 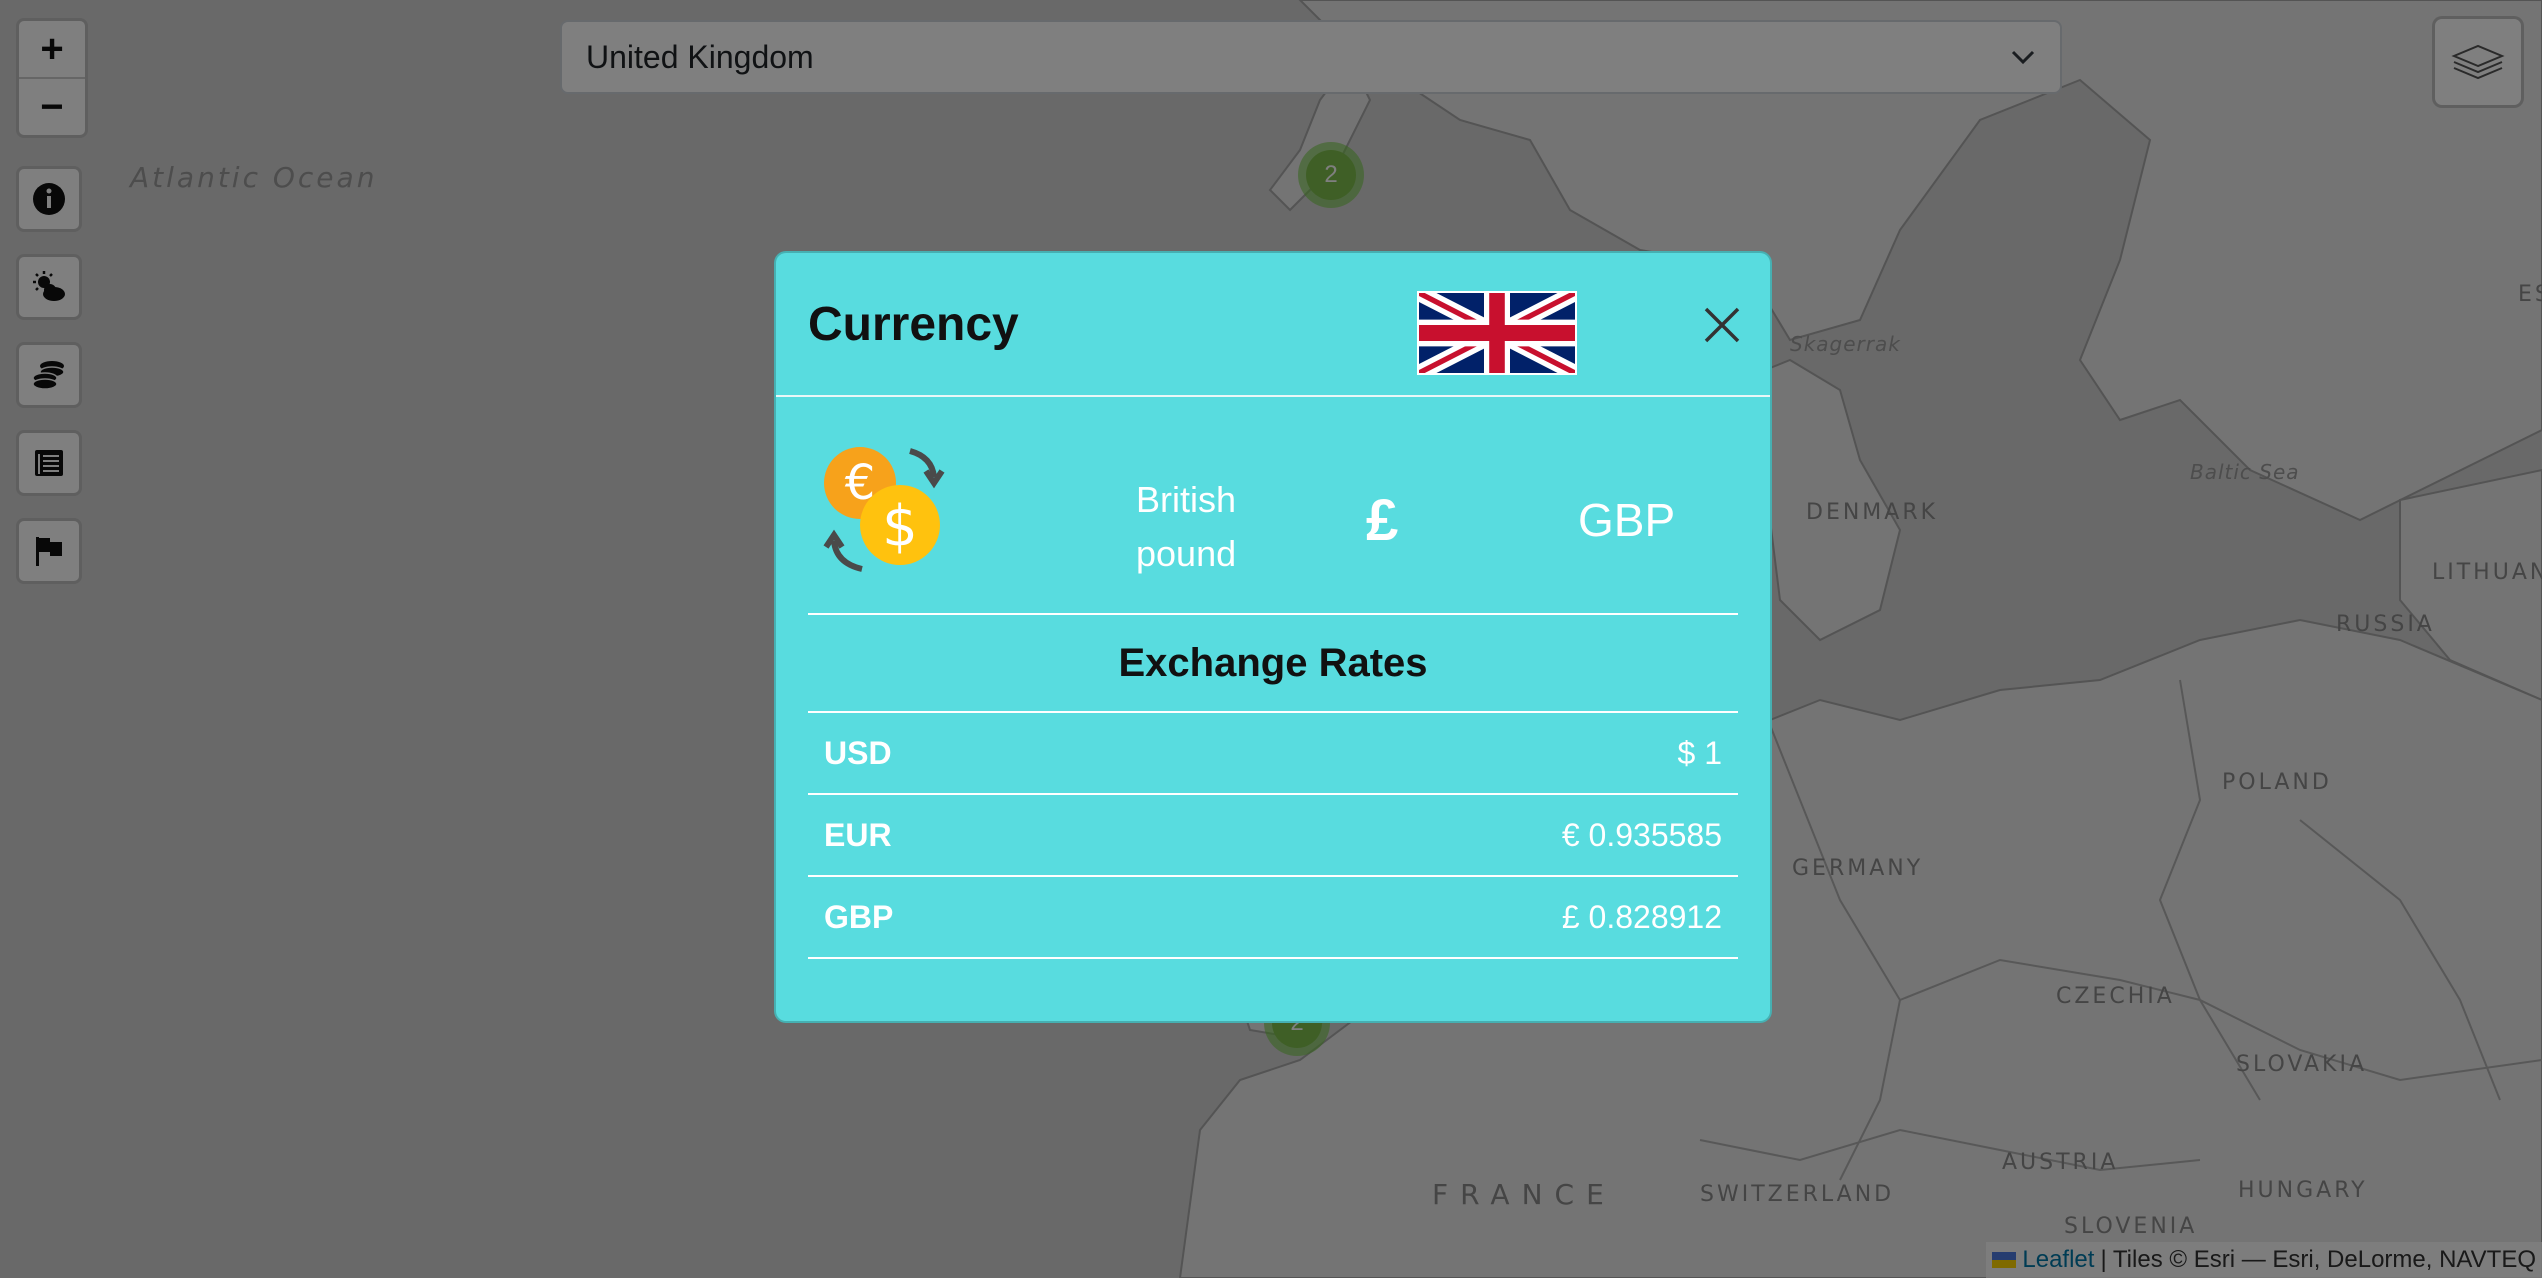 What do you see at coordinates (1641, 834) in the screenshot?
I see `rate-value: € 0.935585` at bounding box center [1641, 834].